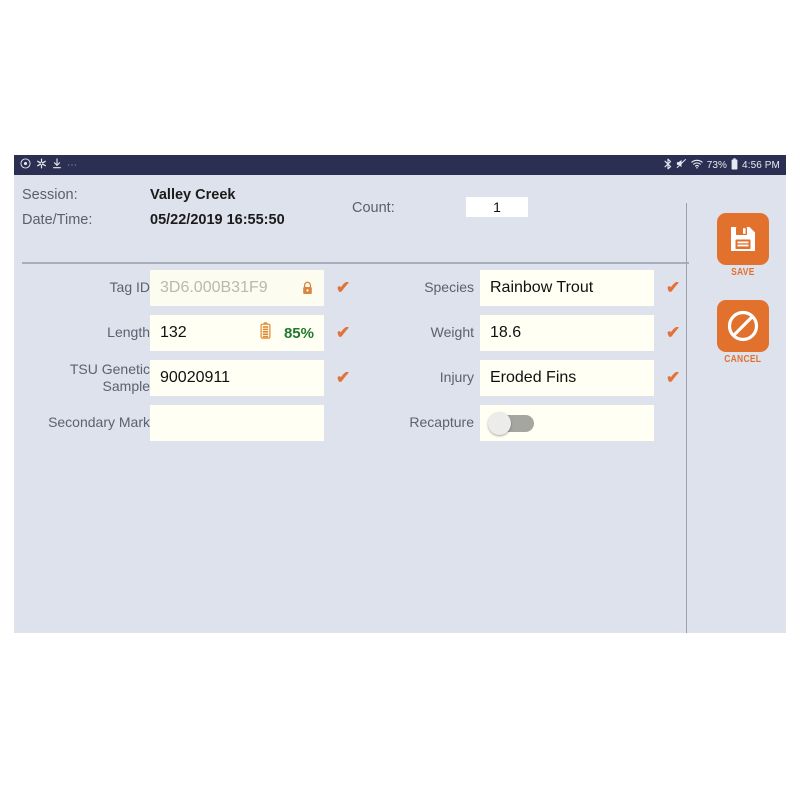 Image resolution: width=800 pixels, height=800 pixels. Describe the element at coordinates (57, 165) in the screenshot. I see `download-icon` at that location.